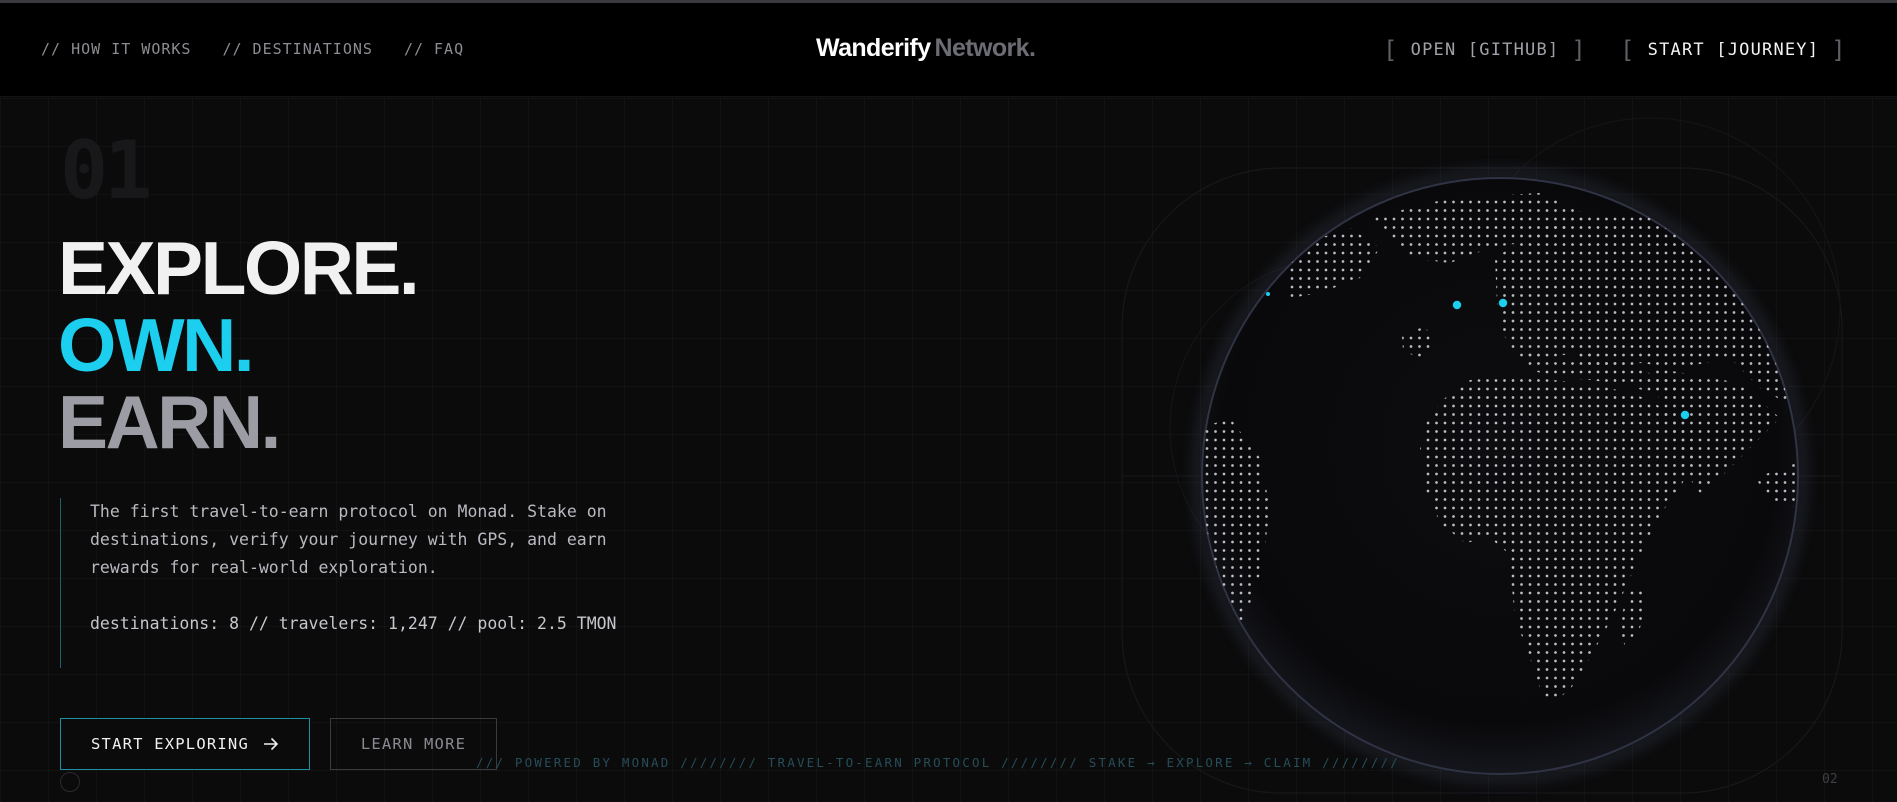  Describe the element at coordinates (271, 744) in the screenshot. I see `arrow-right-icon` at that location.